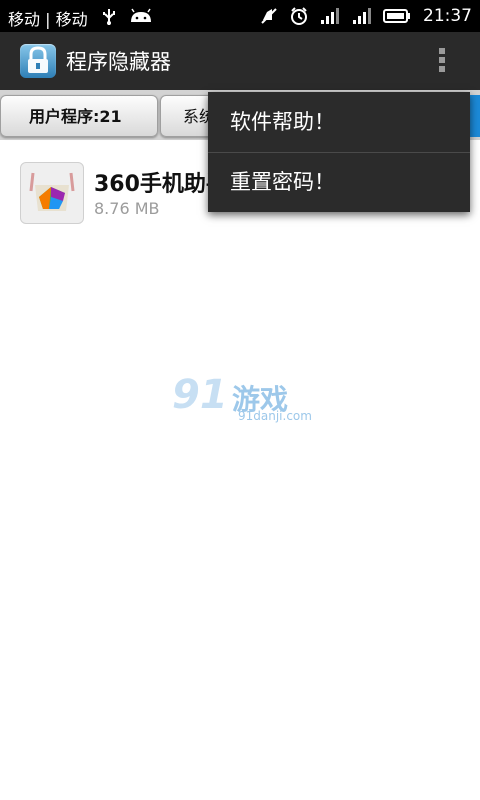 The width and height of the screenshot is (480, 800). I want to click on battery-icon, so click(397, 16).